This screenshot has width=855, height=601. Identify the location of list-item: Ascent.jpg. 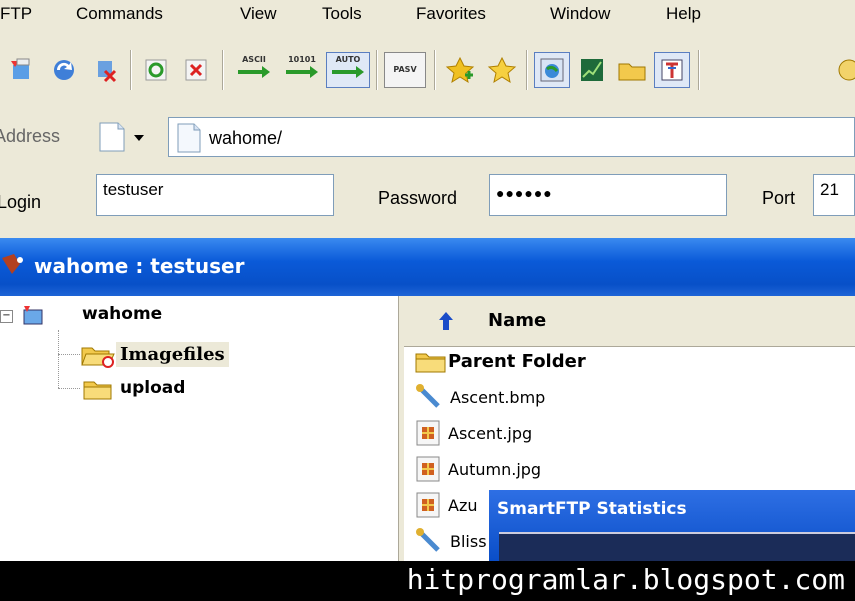
(473, 433).